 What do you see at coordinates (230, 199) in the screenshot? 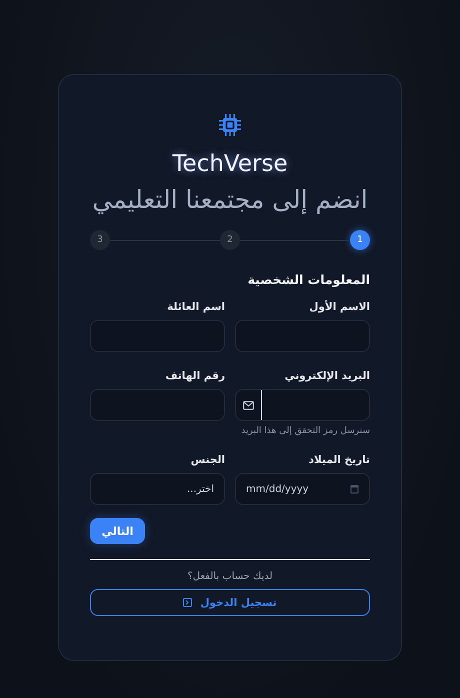
I see `page-heading: انضم إلى مجتمعنا التعليمي` at bounding box center [230, 199].